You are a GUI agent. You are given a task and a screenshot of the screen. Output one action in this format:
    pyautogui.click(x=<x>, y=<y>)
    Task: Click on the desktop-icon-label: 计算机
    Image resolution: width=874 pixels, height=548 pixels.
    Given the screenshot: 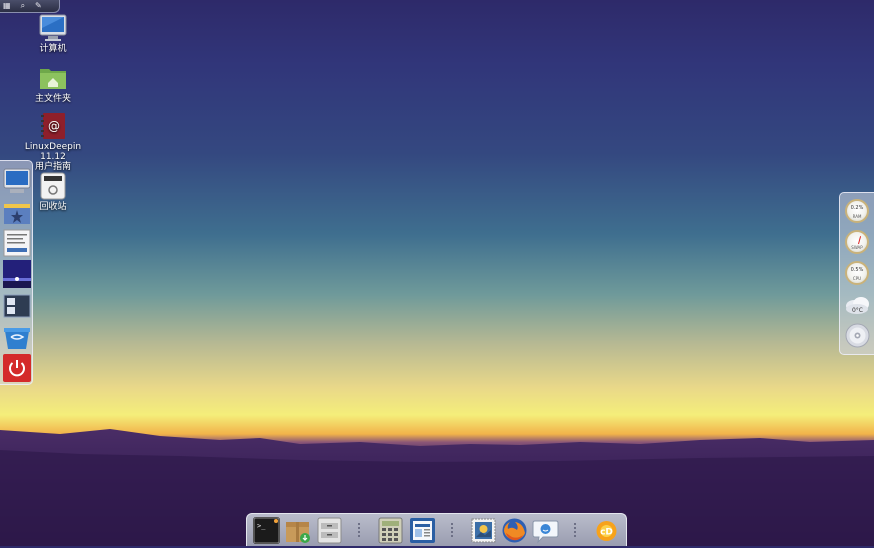 What is the action you would take?
    pyautogui.click(x=53, y=49)
    